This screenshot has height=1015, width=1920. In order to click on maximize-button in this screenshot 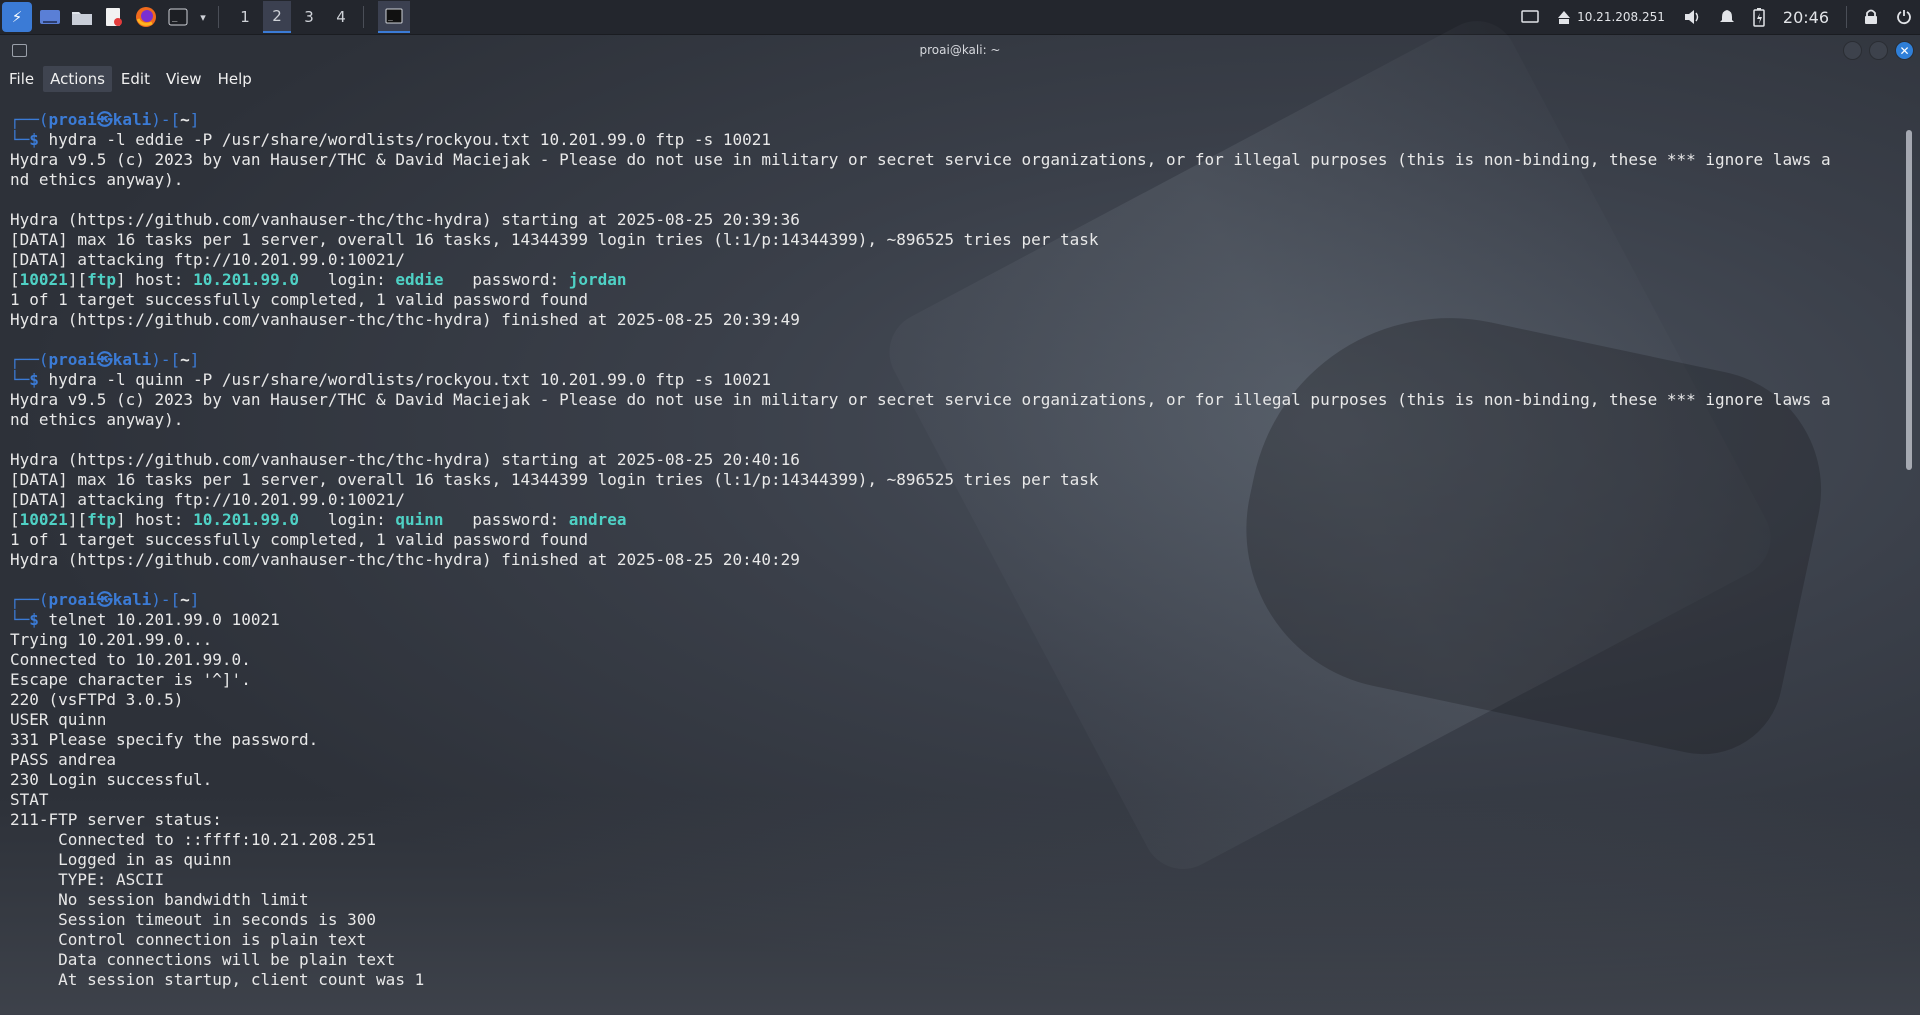, I will do `click(1878, 50)`.